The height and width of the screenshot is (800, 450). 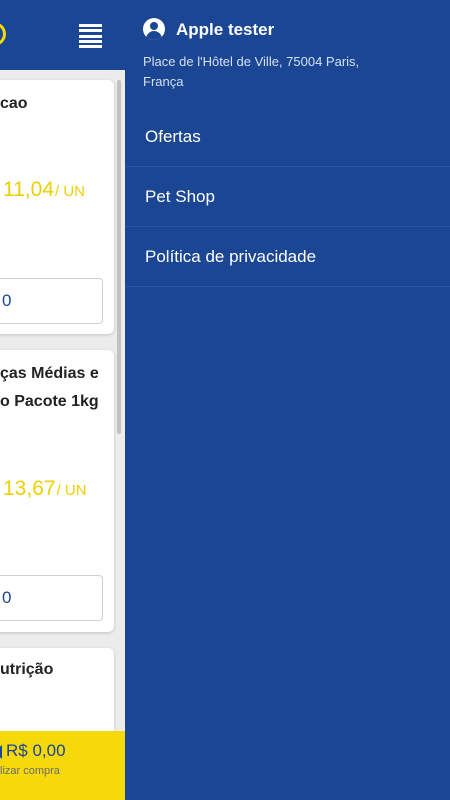 I want to click on product-name-line-2: o Pacote 1kg, so click(x=49, y=401).